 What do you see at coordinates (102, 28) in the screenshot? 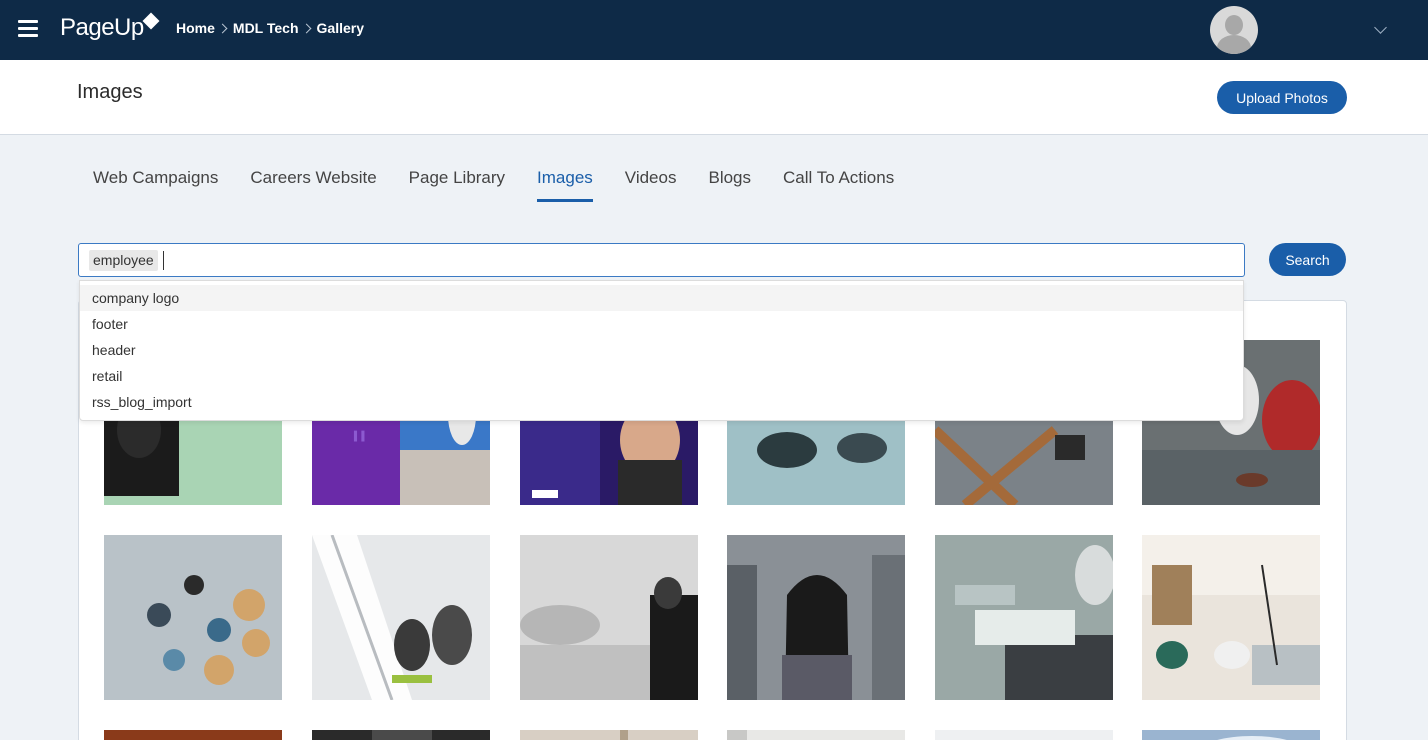
I see `pageup-logo: PageUp` at bounding box center [102, 28].